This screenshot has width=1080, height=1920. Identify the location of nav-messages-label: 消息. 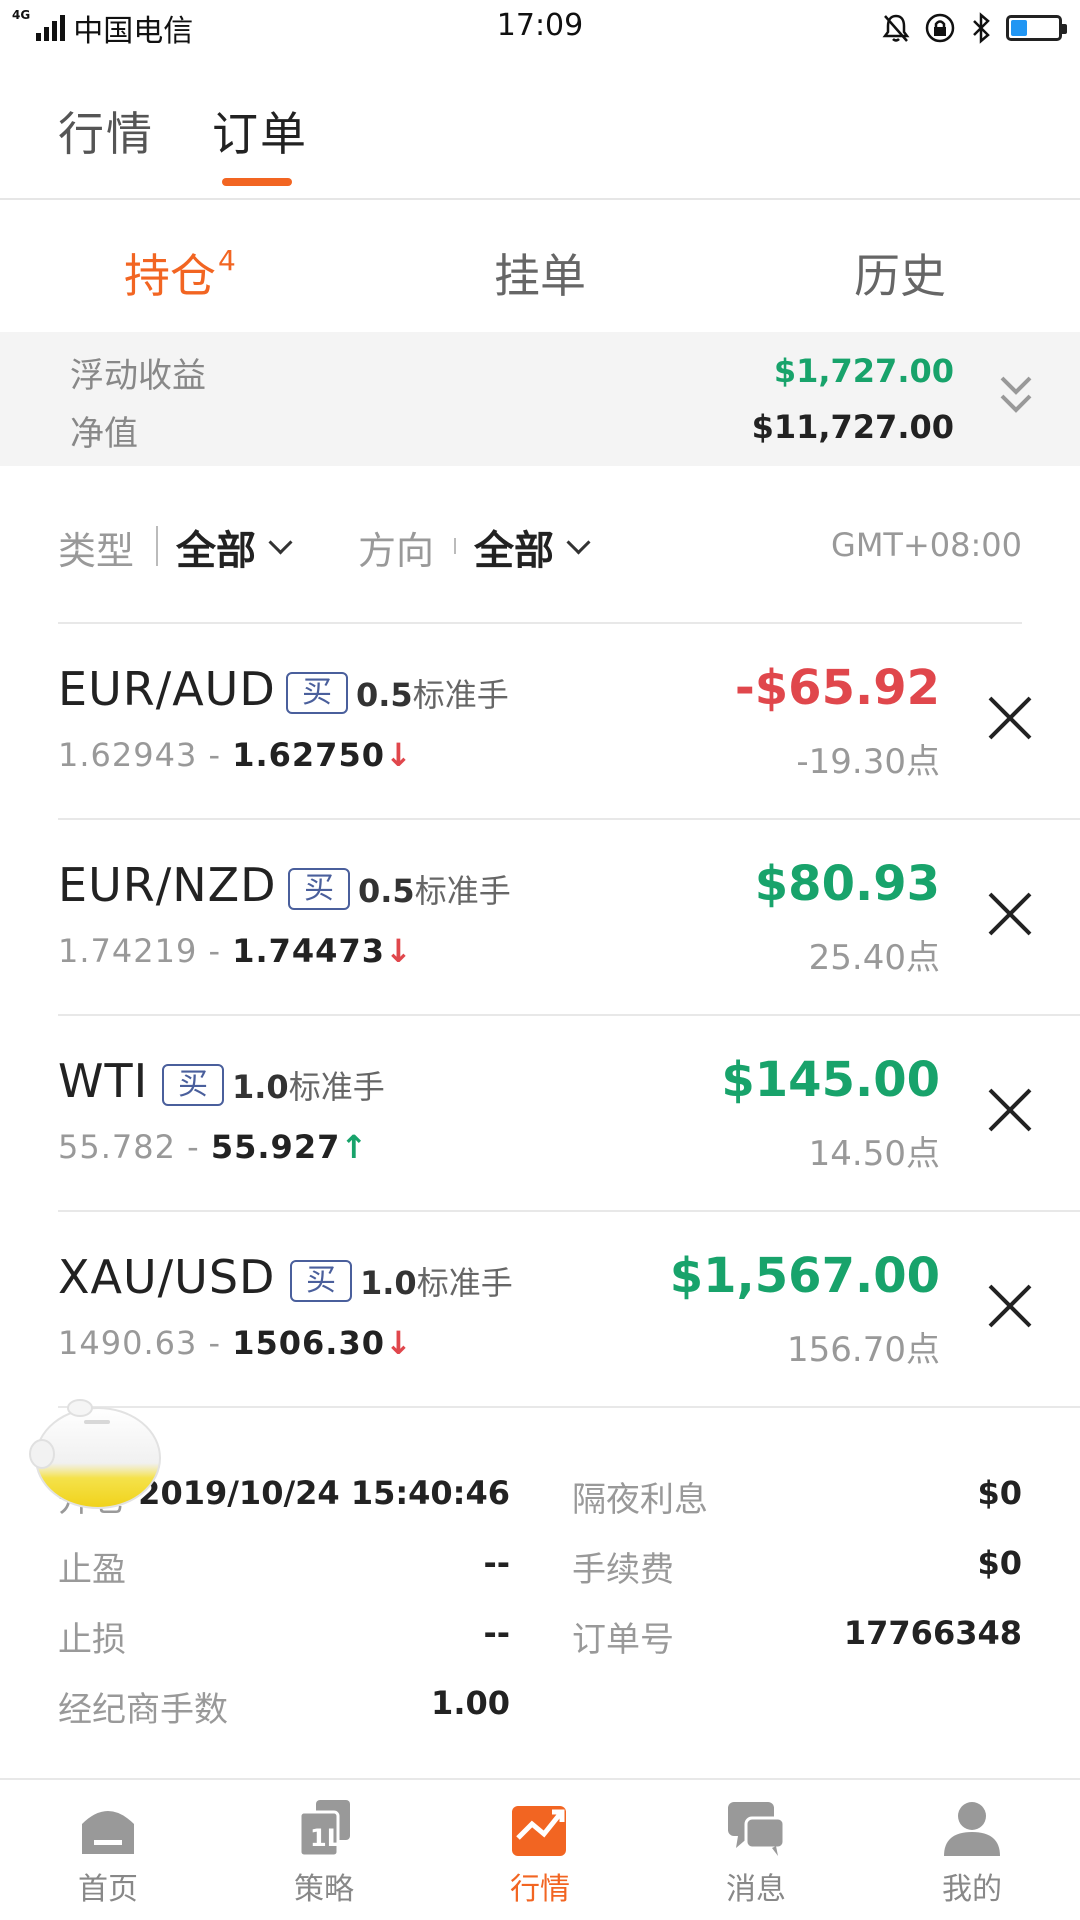
(756, 1889).